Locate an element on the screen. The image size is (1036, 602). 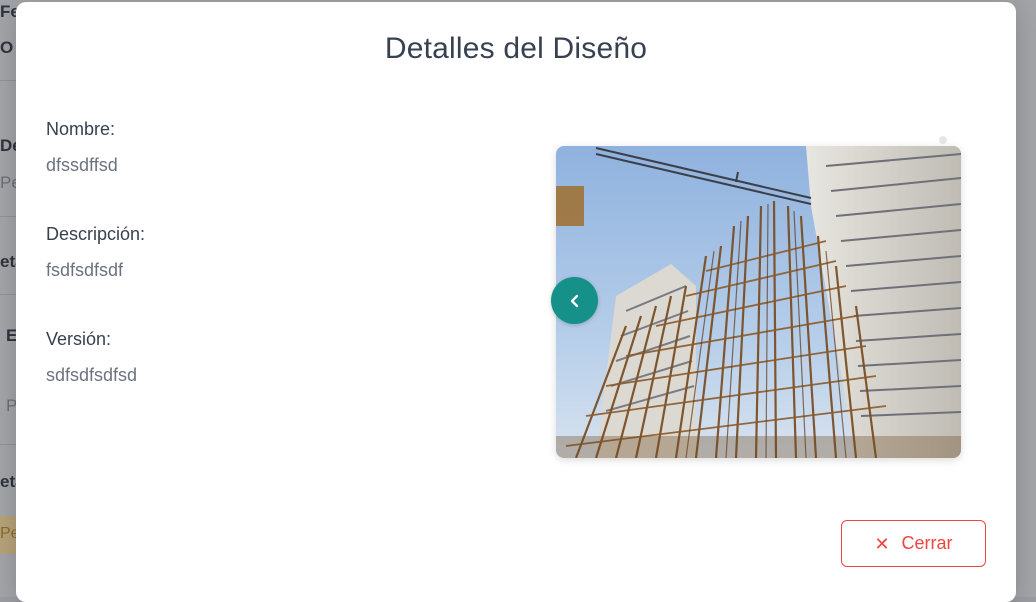
close-button-label: Cerrar is located at coordinates (927, 543).